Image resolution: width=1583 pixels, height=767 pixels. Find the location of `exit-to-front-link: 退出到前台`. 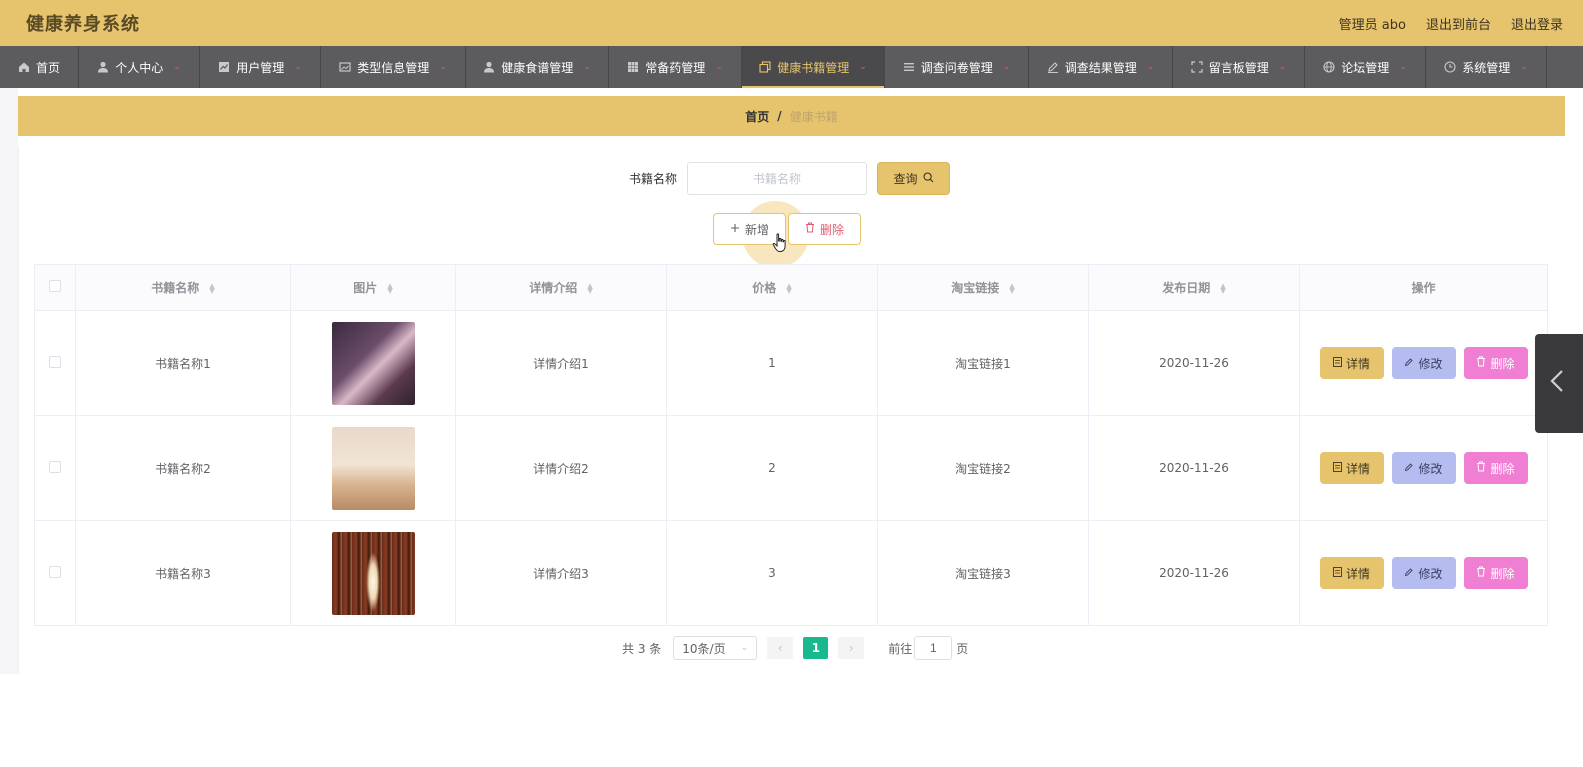

exit-to-front-link: 退出到前台 is located at coordinates (1458, 23).